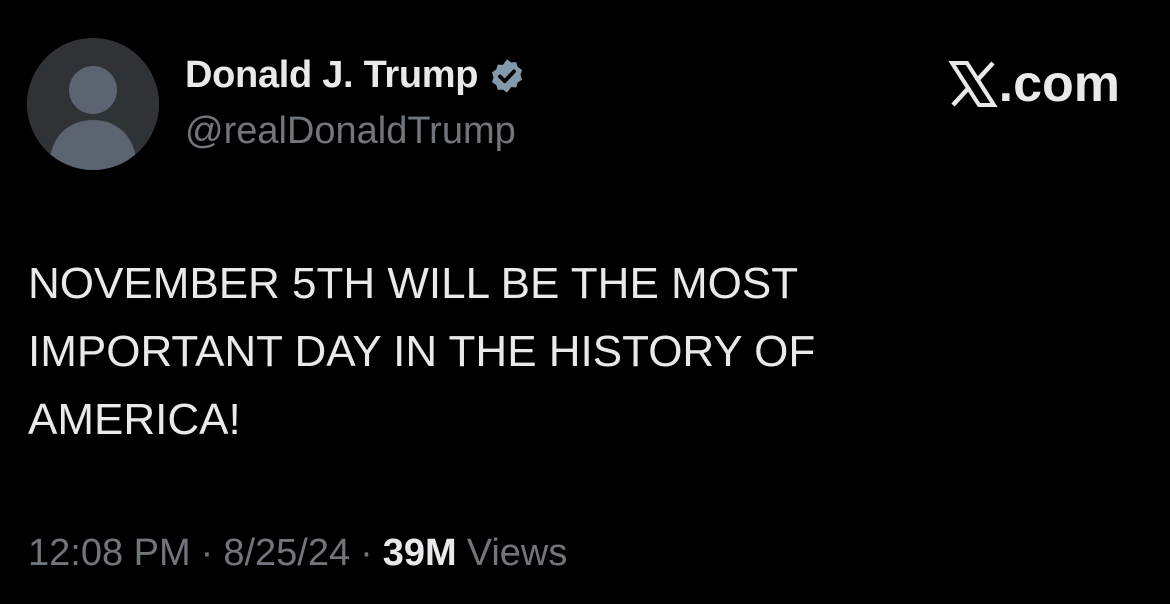 Image resolution: width=1170 pixels, height=604 pixels. I want to click on brand-suffix: .com, so click(1059, 84).